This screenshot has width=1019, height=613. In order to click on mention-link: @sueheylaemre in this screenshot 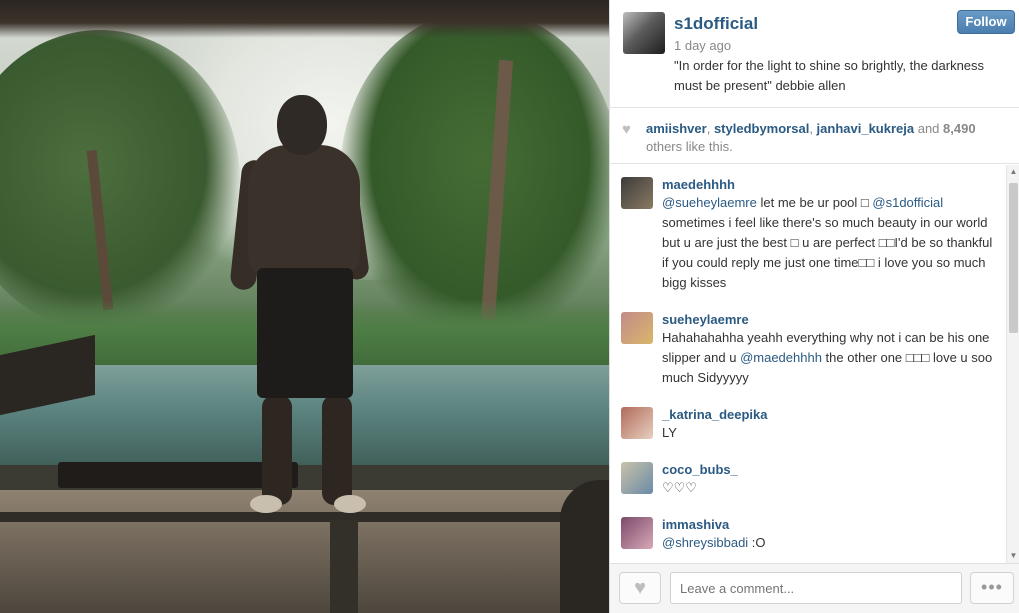, I will do `click(709, 202)`.